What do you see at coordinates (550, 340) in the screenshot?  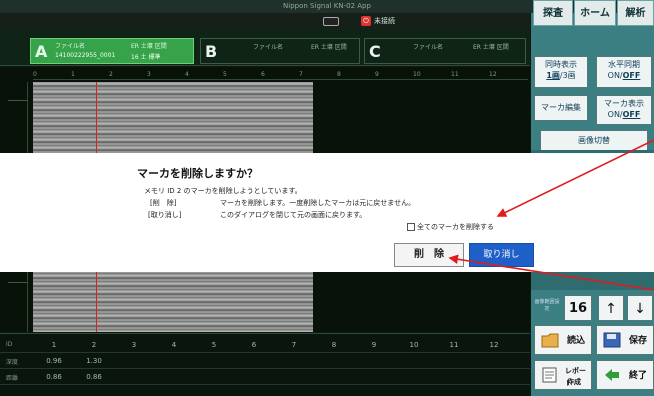 I see `folder-icon` at bounding box center [550, 340].